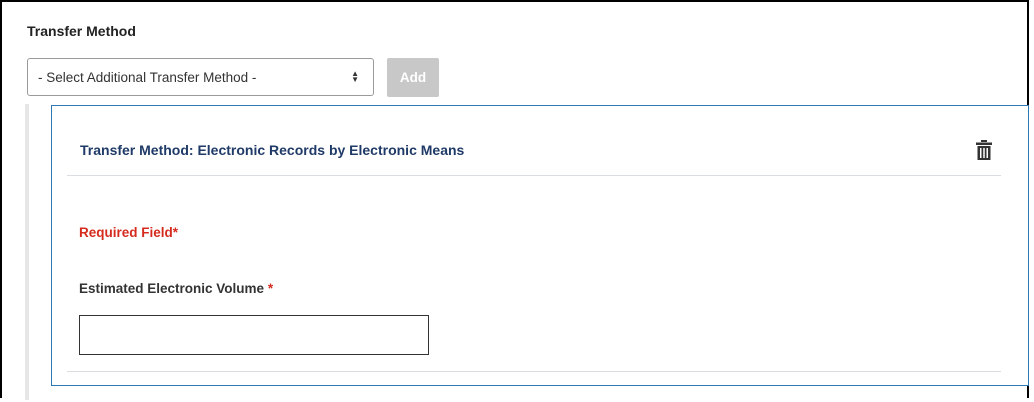  What do you see at coordinates (534, 371) in the screenshot?
I see `card-bottom-divider` at bounding box center [534, 371].